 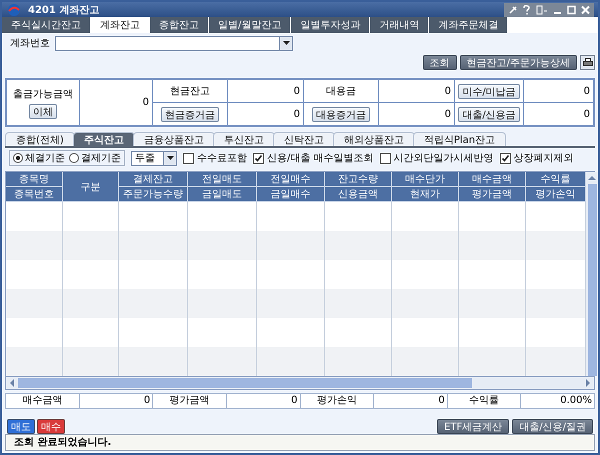 What do you see at coordinates (300, 442) in the screenshot?
I see `status-bar: 조회 완료되었습니다.` at bounding box center [300, 442].